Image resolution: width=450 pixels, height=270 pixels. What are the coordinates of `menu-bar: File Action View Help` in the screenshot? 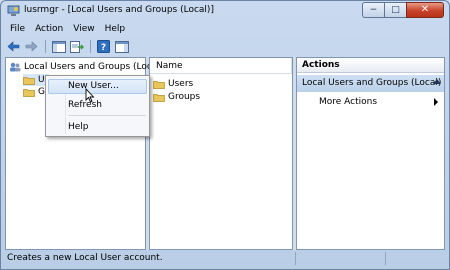 It's located at (67, 29).